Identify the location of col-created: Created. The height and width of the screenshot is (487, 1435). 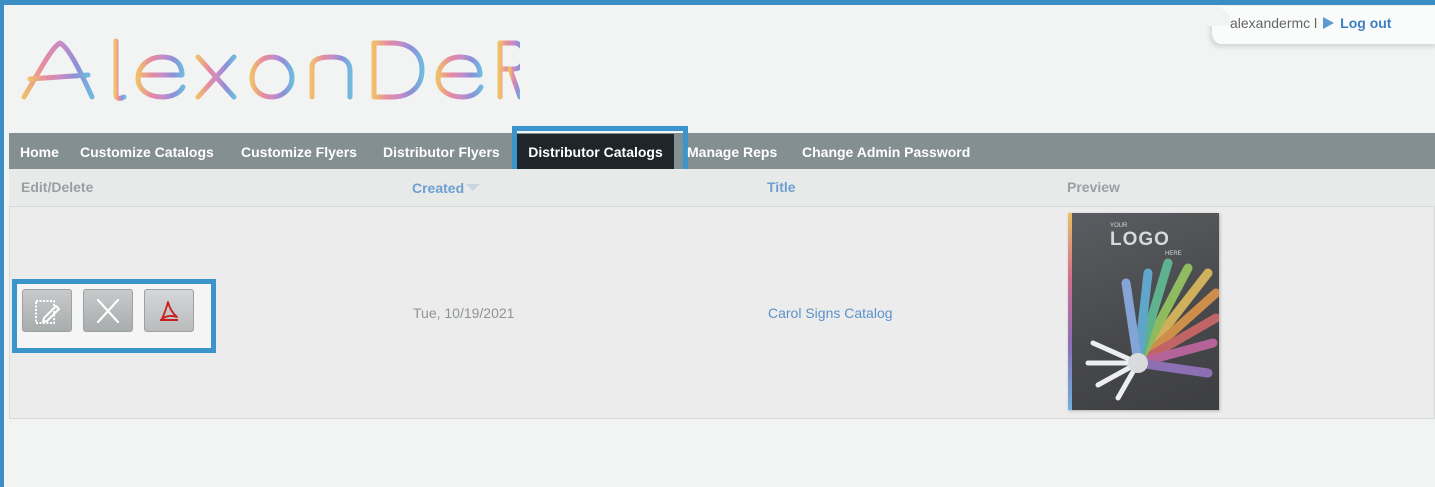
(446, 188).